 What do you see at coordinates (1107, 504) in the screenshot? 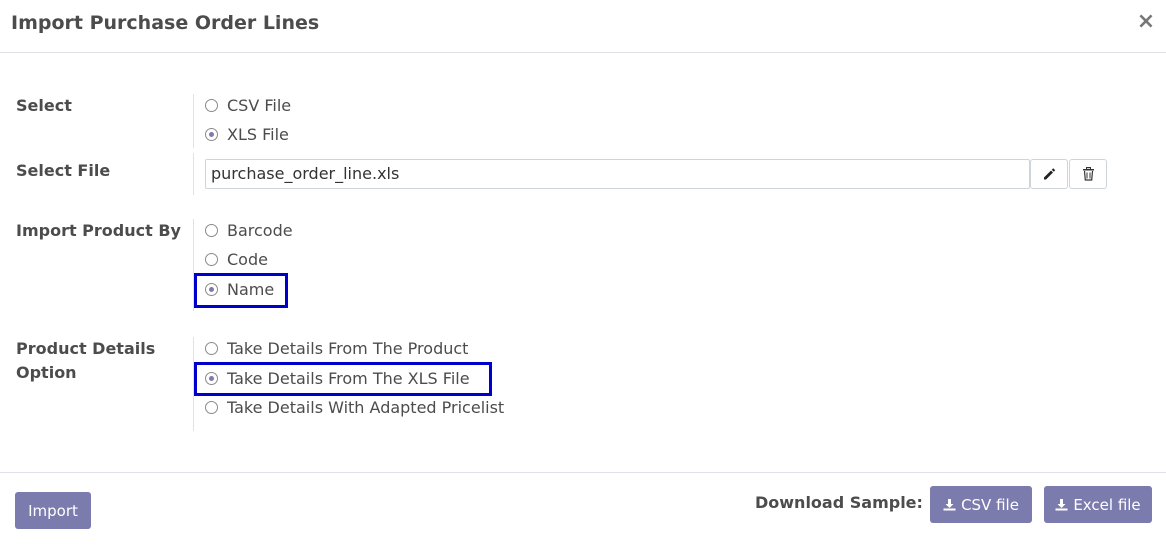
I see `excel-file-label: Excel file` at bounding box center [1107, 504].